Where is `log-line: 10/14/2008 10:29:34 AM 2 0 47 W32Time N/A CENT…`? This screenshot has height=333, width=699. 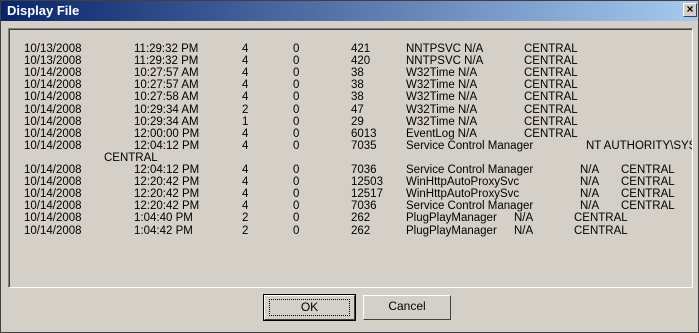
log-line: 10/14/2008 10:29:34 AM 2 0 47 W32Time N/A CENT… is located at coordinates (351, 109).